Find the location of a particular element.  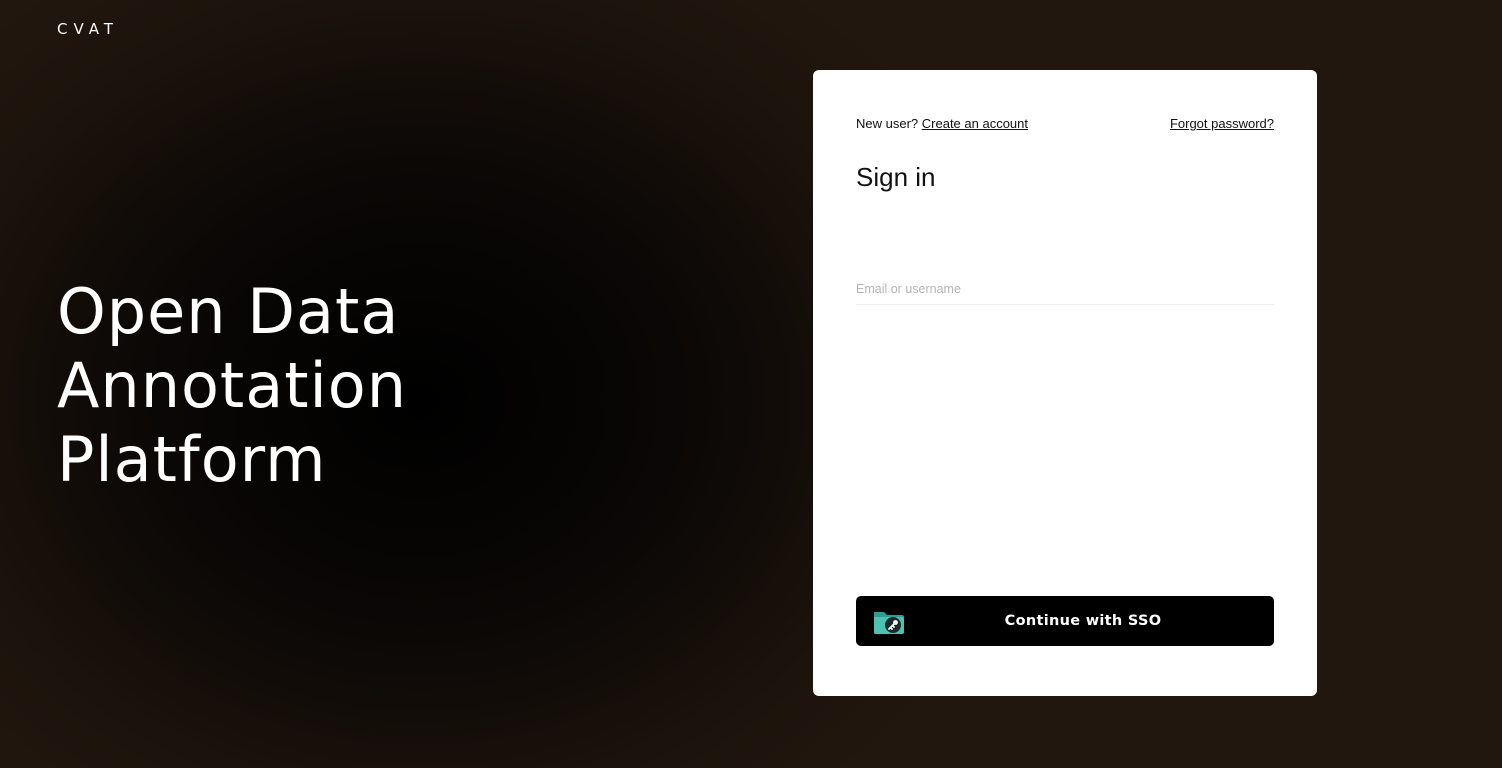

hero-line-2: Annotation is located at coordinates (232, 385).